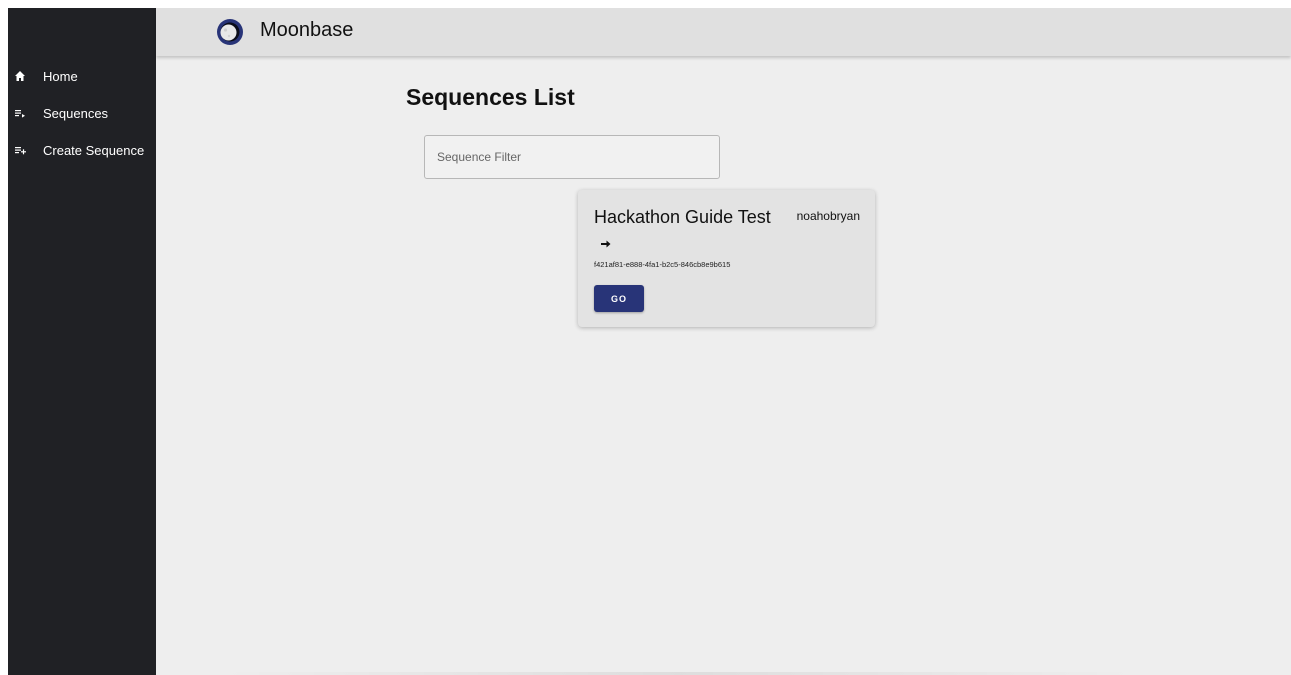 The image size is (1291, 675). Describe the element at coordinates (76, 113) in the screenshot. I see `sidebar-item-label: Sequences` at that location.